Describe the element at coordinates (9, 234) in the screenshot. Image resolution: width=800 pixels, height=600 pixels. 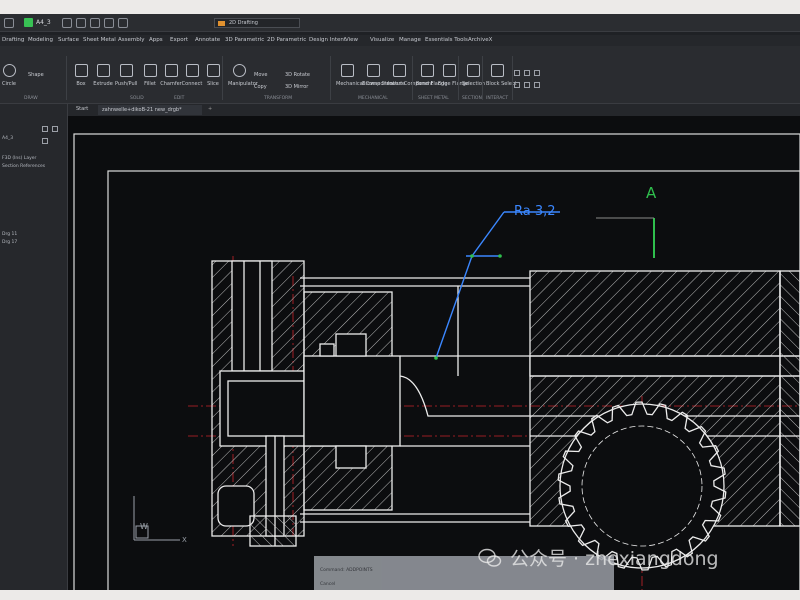
I see `tree-item-drg-11: Drg 11` at that location.